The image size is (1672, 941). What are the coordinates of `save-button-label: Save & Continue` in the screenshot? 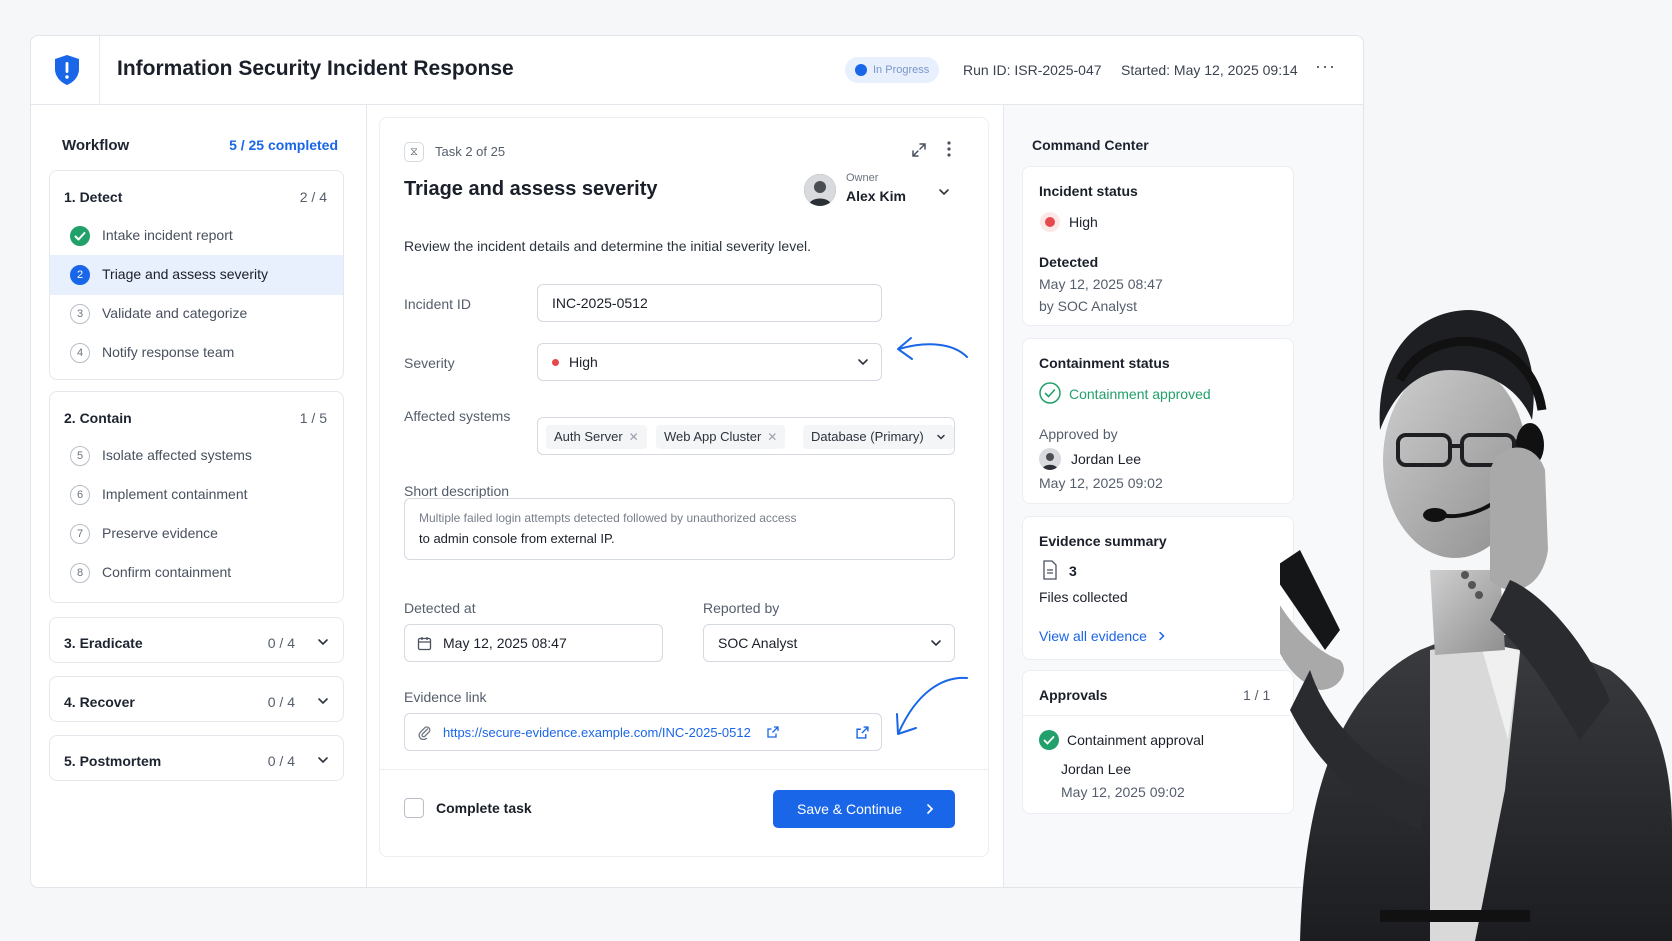 It's located at (850, 809).